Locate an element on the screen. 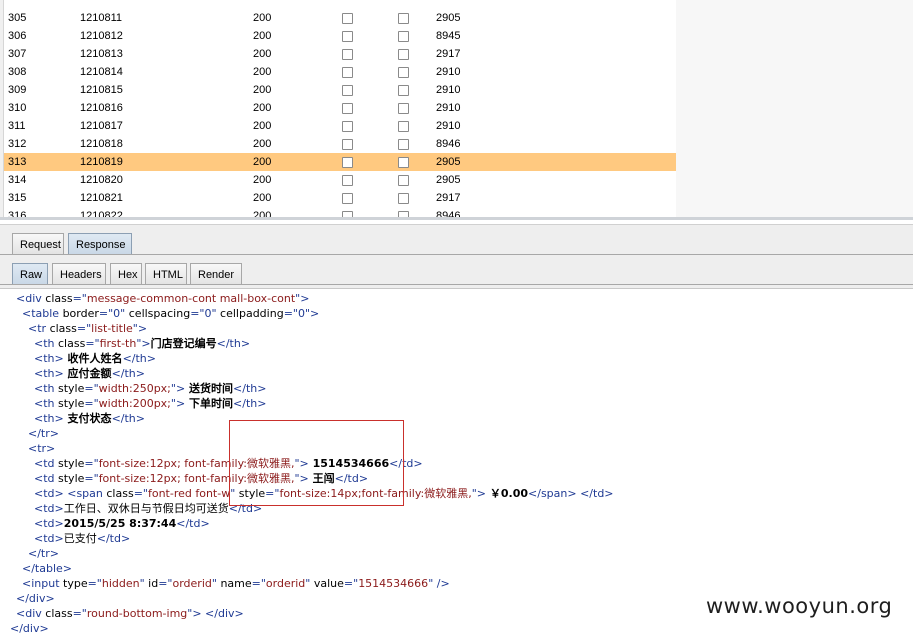 The height and width of the screenshot is (636, 913). tab-render: Render is located at coordinates (216, 274).